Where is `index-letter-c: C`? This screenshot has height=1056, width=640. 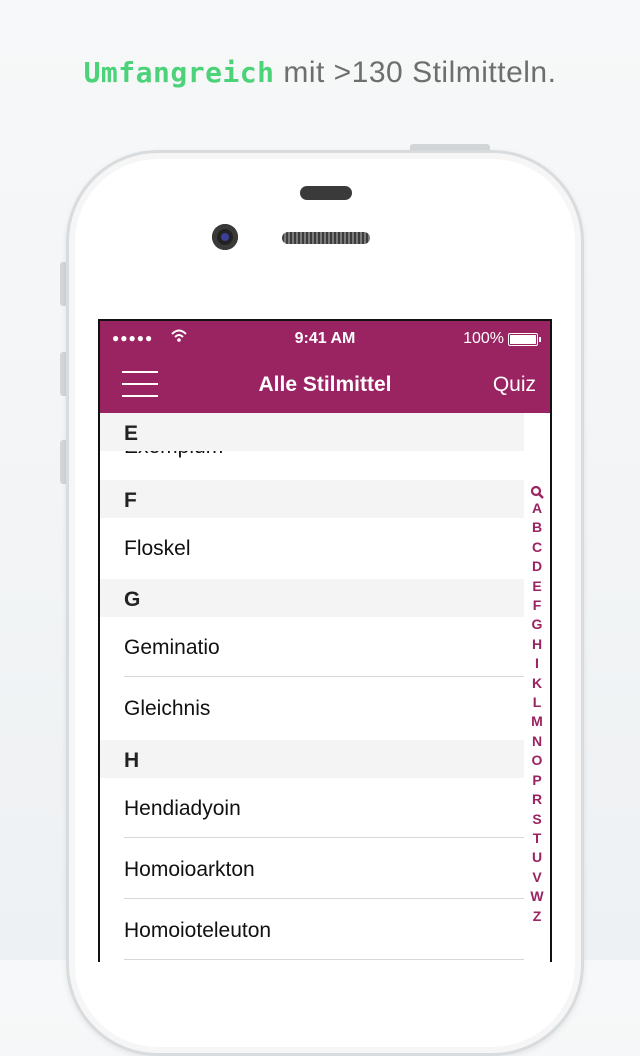
index-letter-c: C is located at coordinates (537, 547).